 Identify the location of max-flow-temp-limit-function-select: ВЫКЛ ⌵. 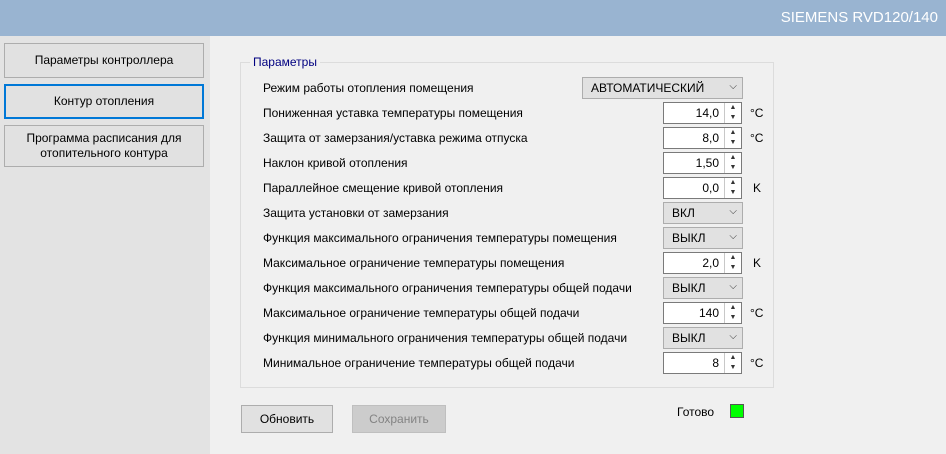
(703, 288).